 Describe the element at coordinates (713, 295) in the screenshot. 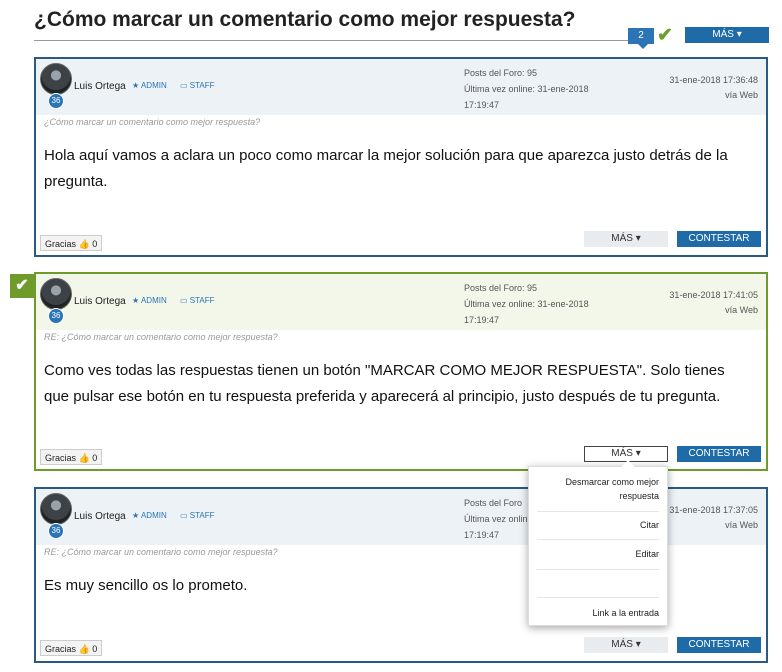

I see `post-timestamp: 31-ene-2018 17:41:05` at that location.